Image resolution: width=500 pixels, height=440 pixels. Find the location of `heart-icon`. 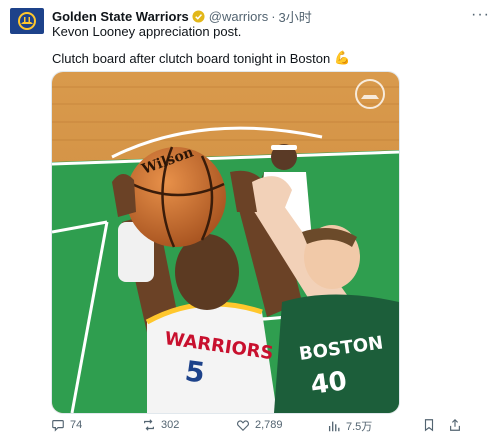

heart-icon is located at coordinates (243, 426).